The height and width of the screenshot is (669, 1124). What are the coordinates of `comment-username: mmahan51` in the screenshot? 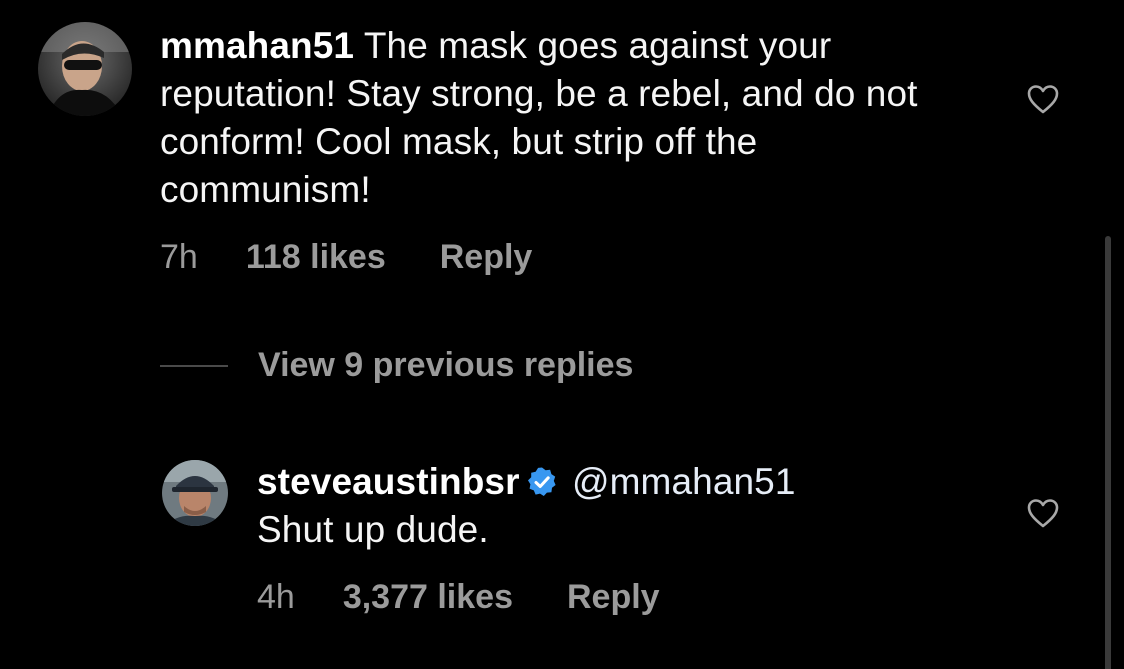 It's located at (257, 45).